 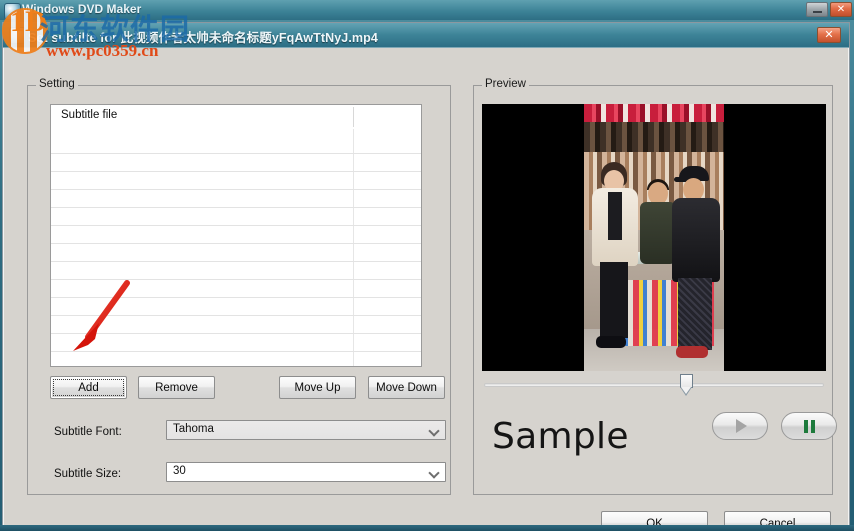 What do you see at coordinates (306, 430) in the screenshot?
I see `subtitle-font-select: Tahoma` at bounding box center [306, 430].